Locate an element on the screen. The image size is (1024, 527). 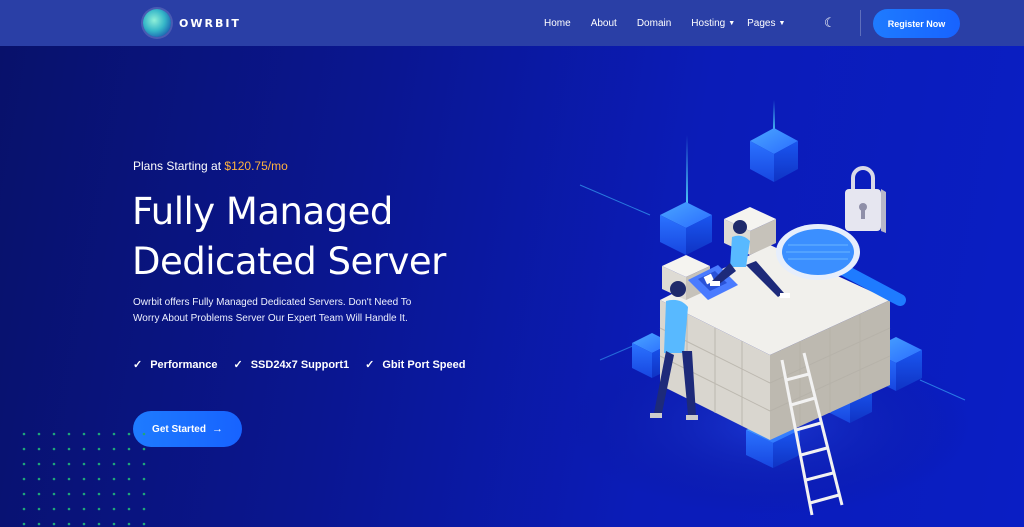
nav-menu: Home About Domain Hosting ▼ Pages ▼ is located at coordinates (674, 23).